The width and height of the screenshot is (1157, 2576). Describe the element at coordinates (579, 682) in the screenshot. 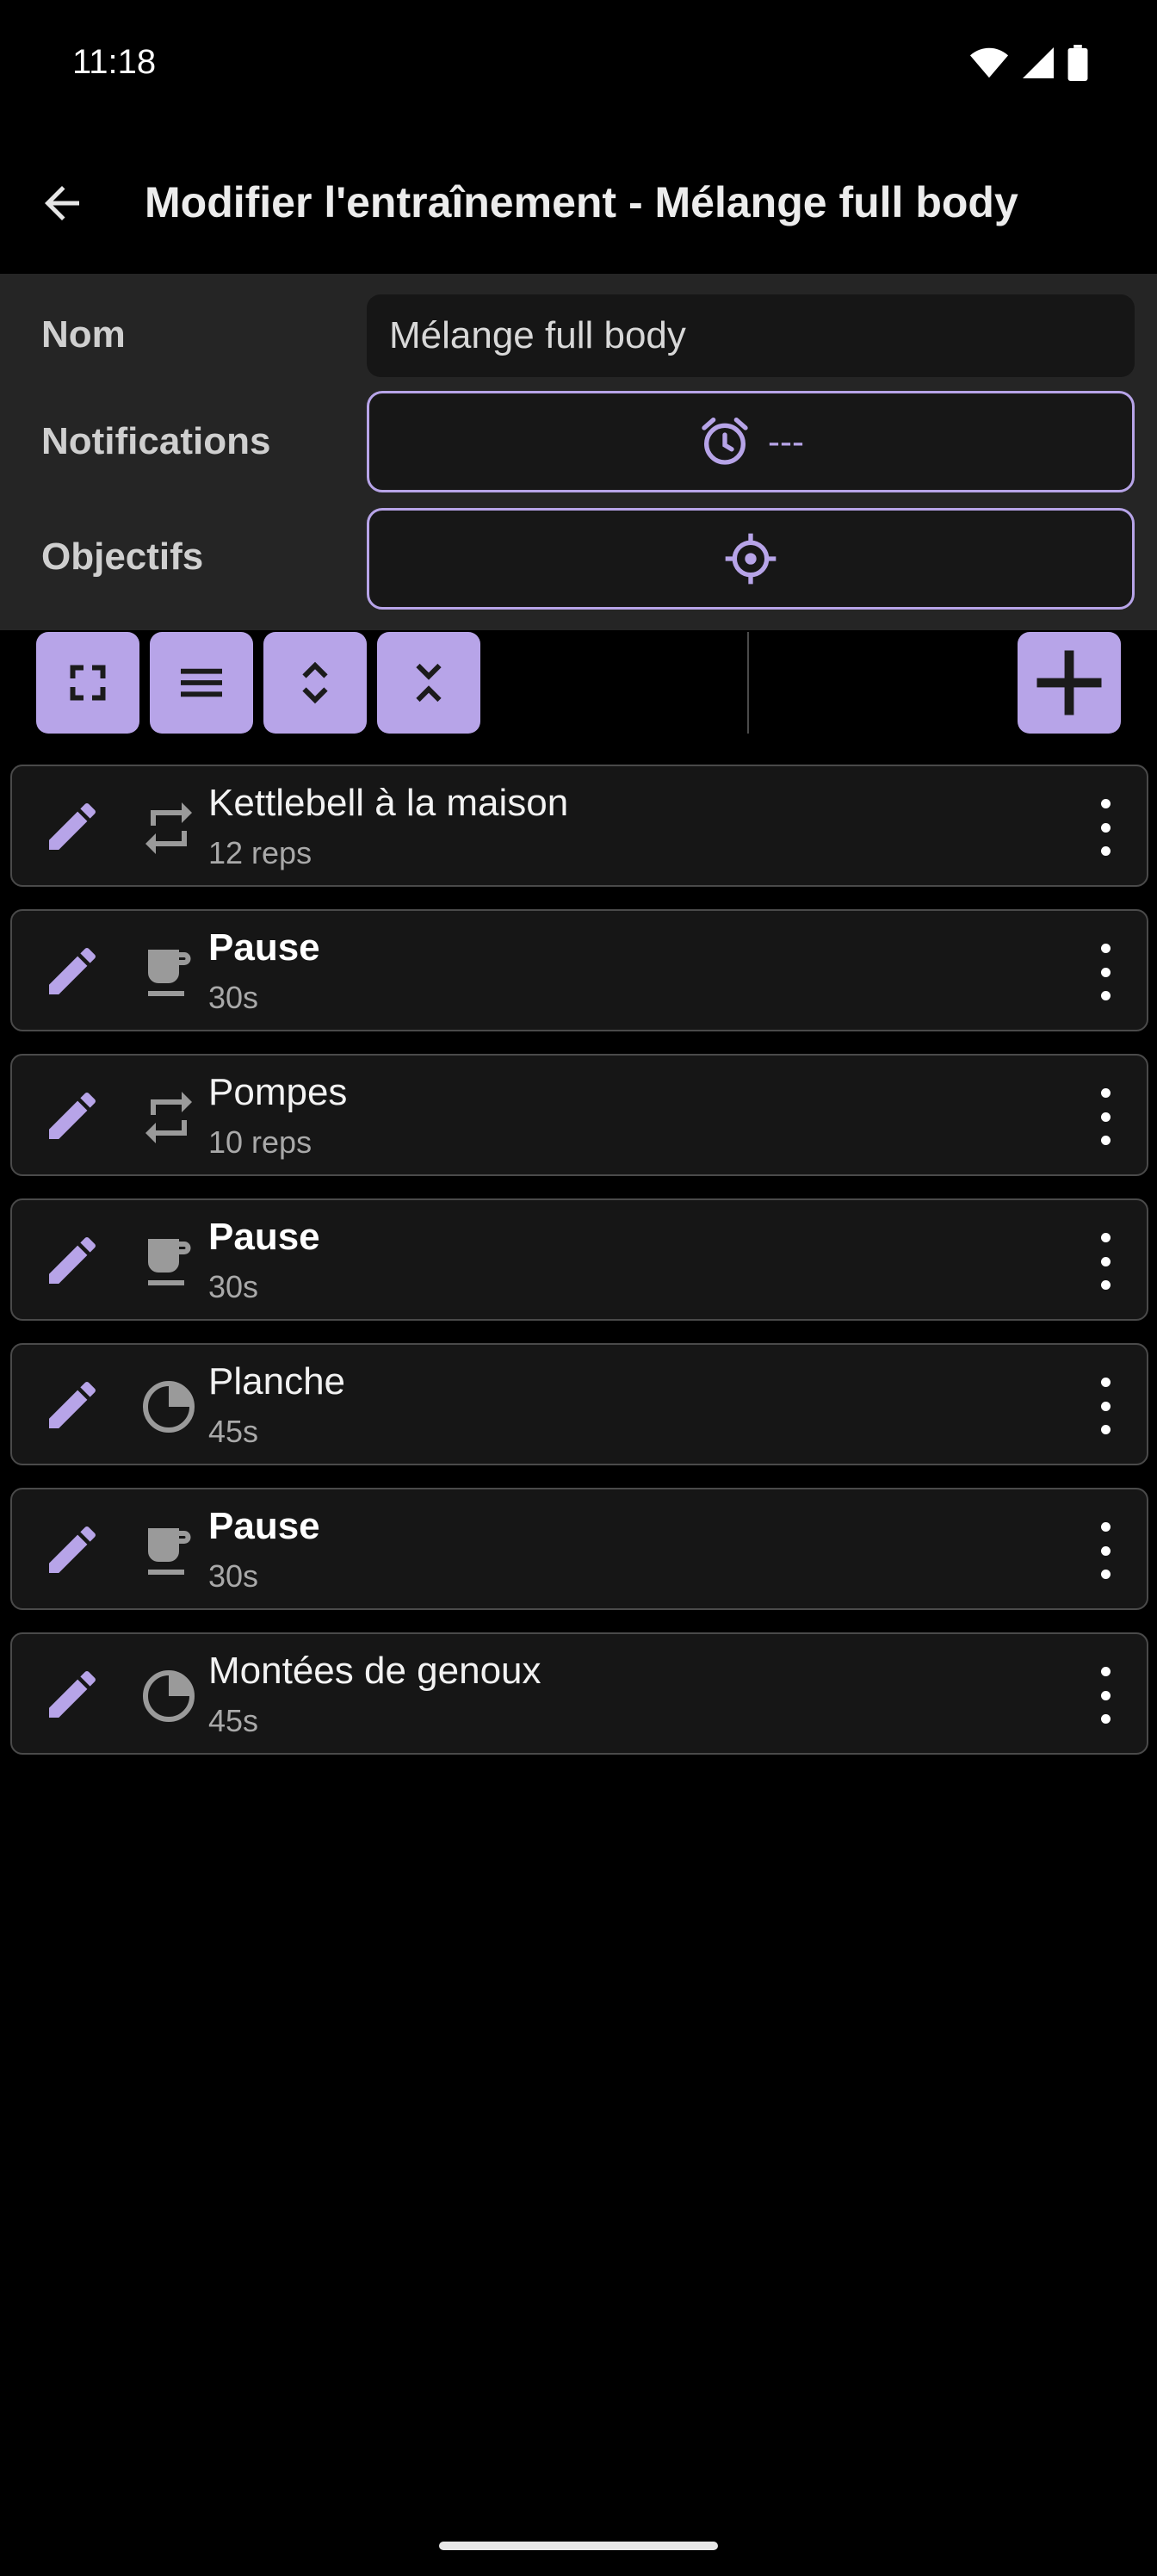

I see `list-toolbar` at that location.